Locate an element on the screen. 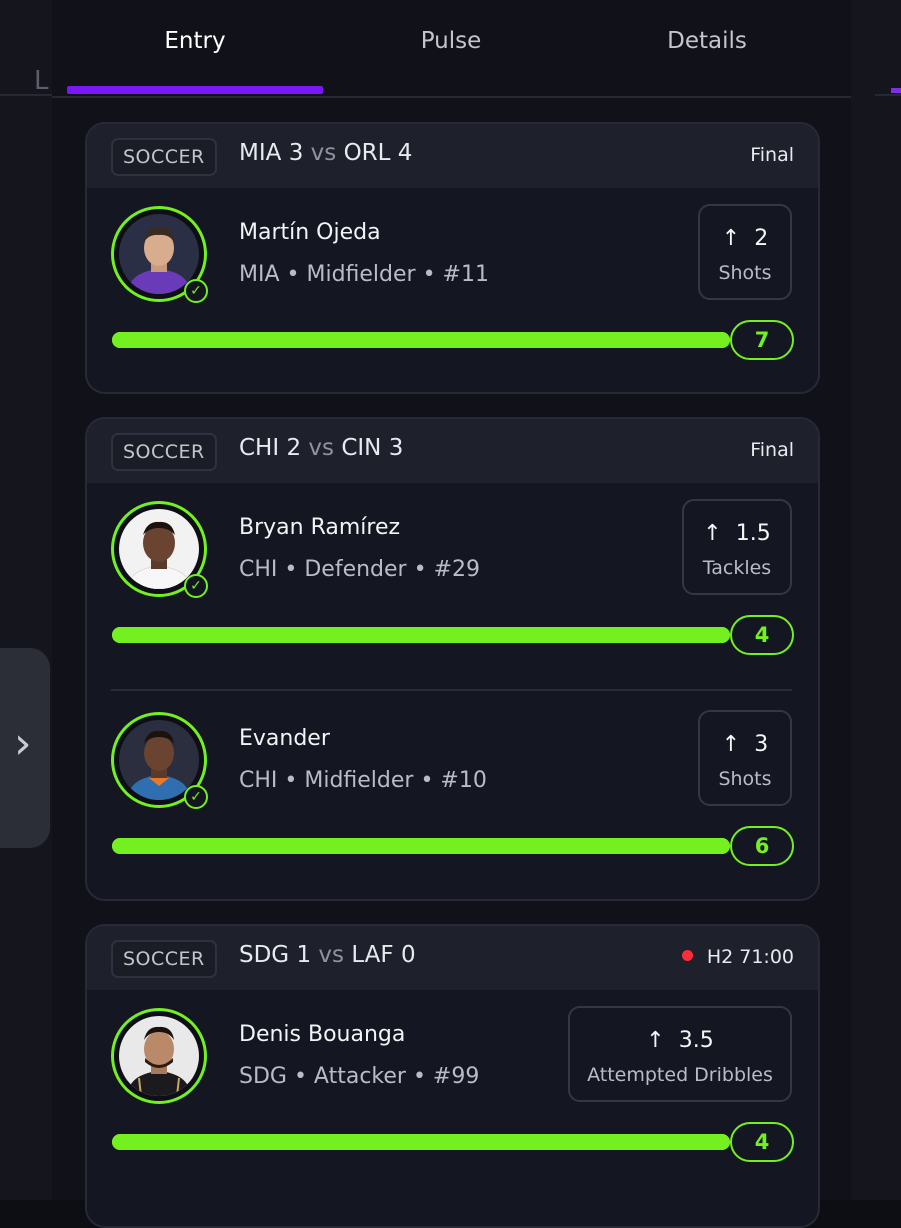 This screenshot has width=901, height=1228. projection-stat: Attempted Dribbles is located at coordinates (680, 1075).